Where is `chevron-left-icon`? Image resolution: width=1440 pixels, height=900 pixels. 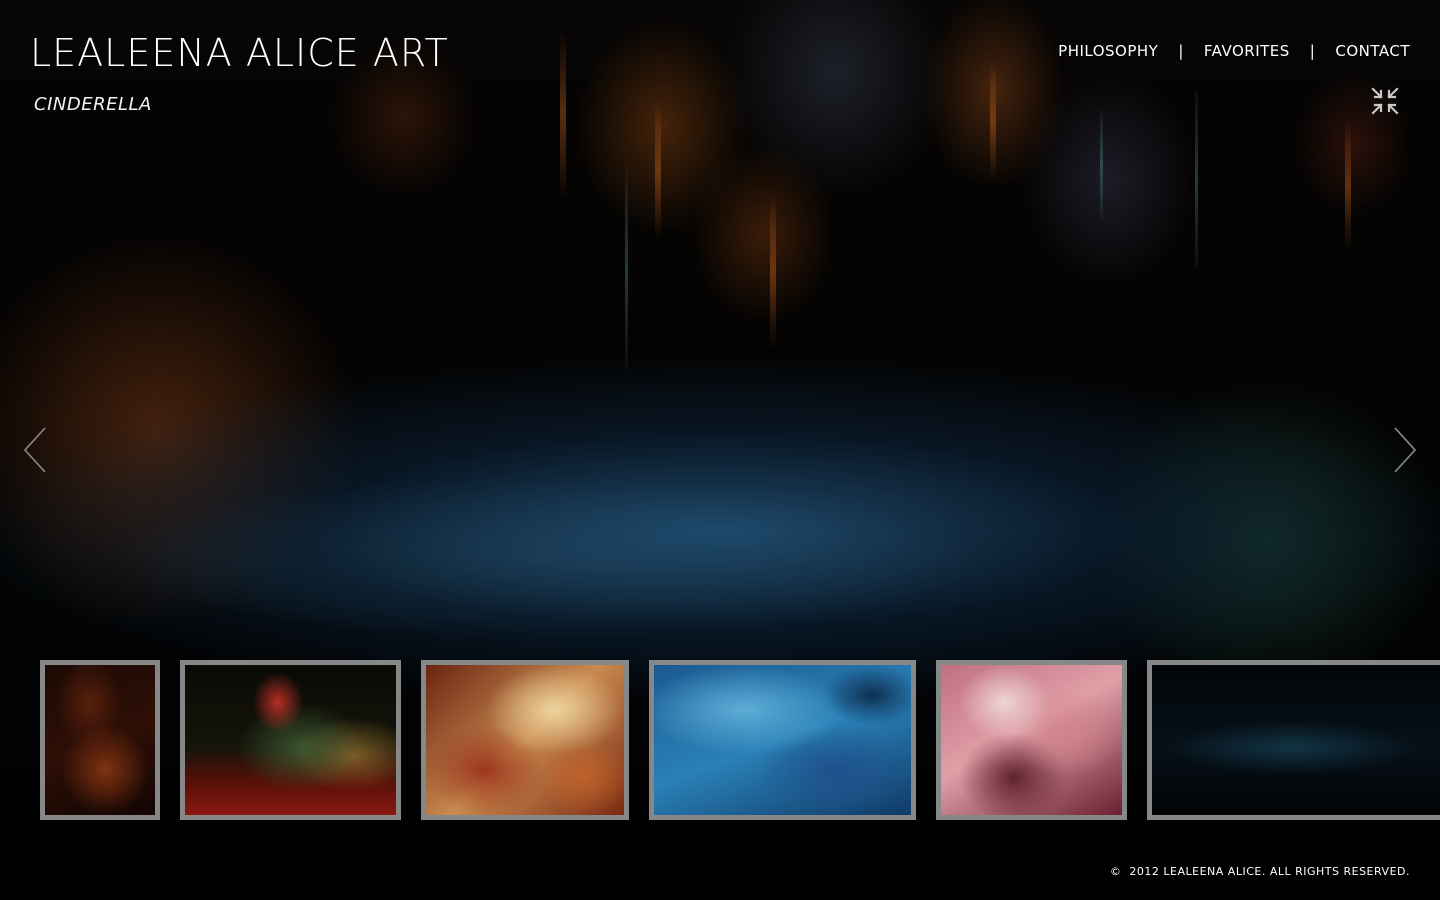
chevron-left-icon is located at coordinates (34, 450).